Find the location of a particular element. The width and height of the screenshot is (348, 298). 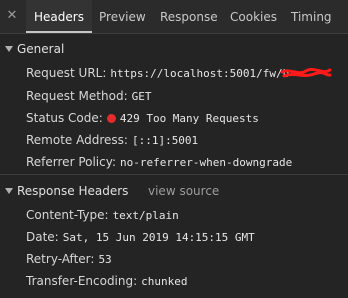

referrer-policy-label: Referrer Policy: is located at coordinates (71, 162).